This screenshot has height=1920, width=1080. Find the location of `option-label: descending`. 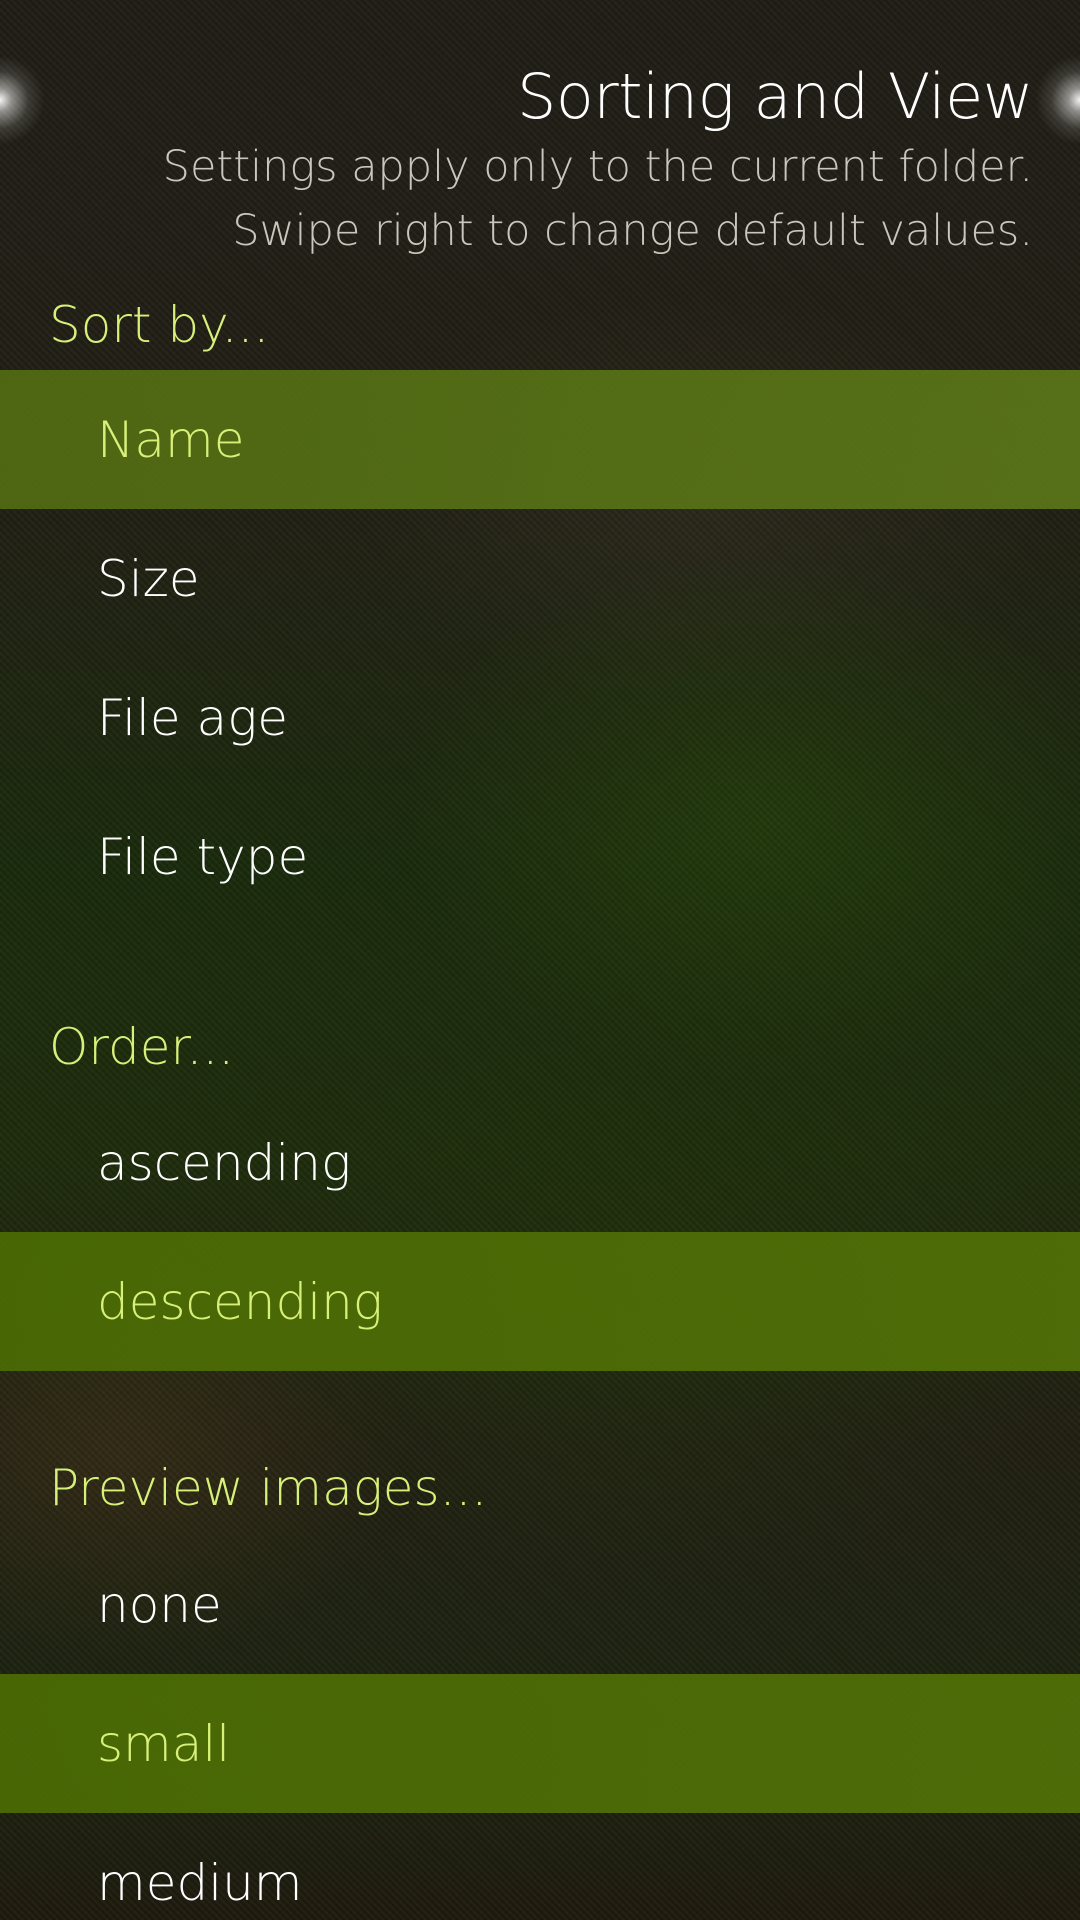

option-label: descending is located at coordinates (240, 1301).